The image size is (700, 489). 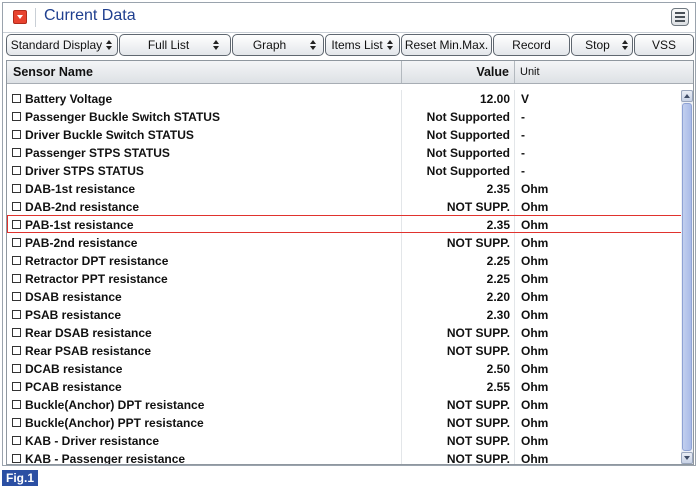 I want to click on table-row: DAB-2nd resistance NOT SUPP. Ohm, so click(x=343, y=207).